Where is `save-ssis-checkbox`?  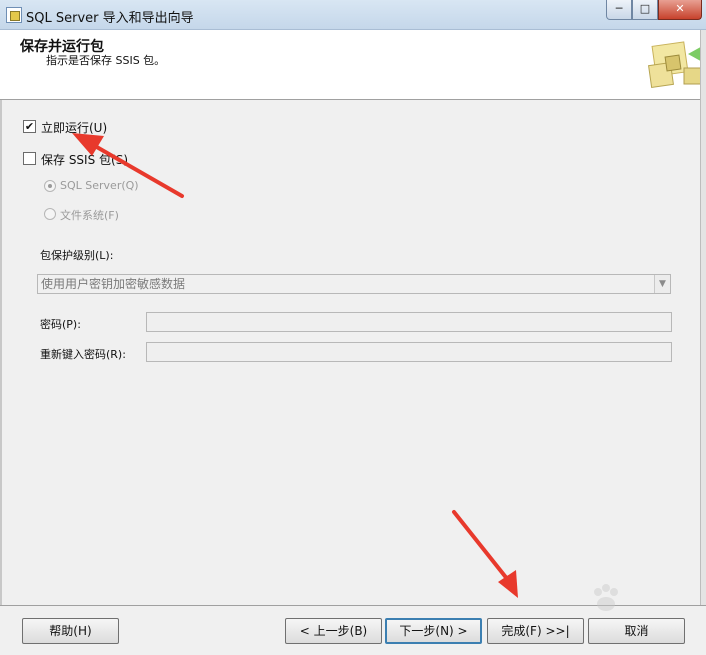 save-ssis-checkbox is located at coordinates (29, 158).